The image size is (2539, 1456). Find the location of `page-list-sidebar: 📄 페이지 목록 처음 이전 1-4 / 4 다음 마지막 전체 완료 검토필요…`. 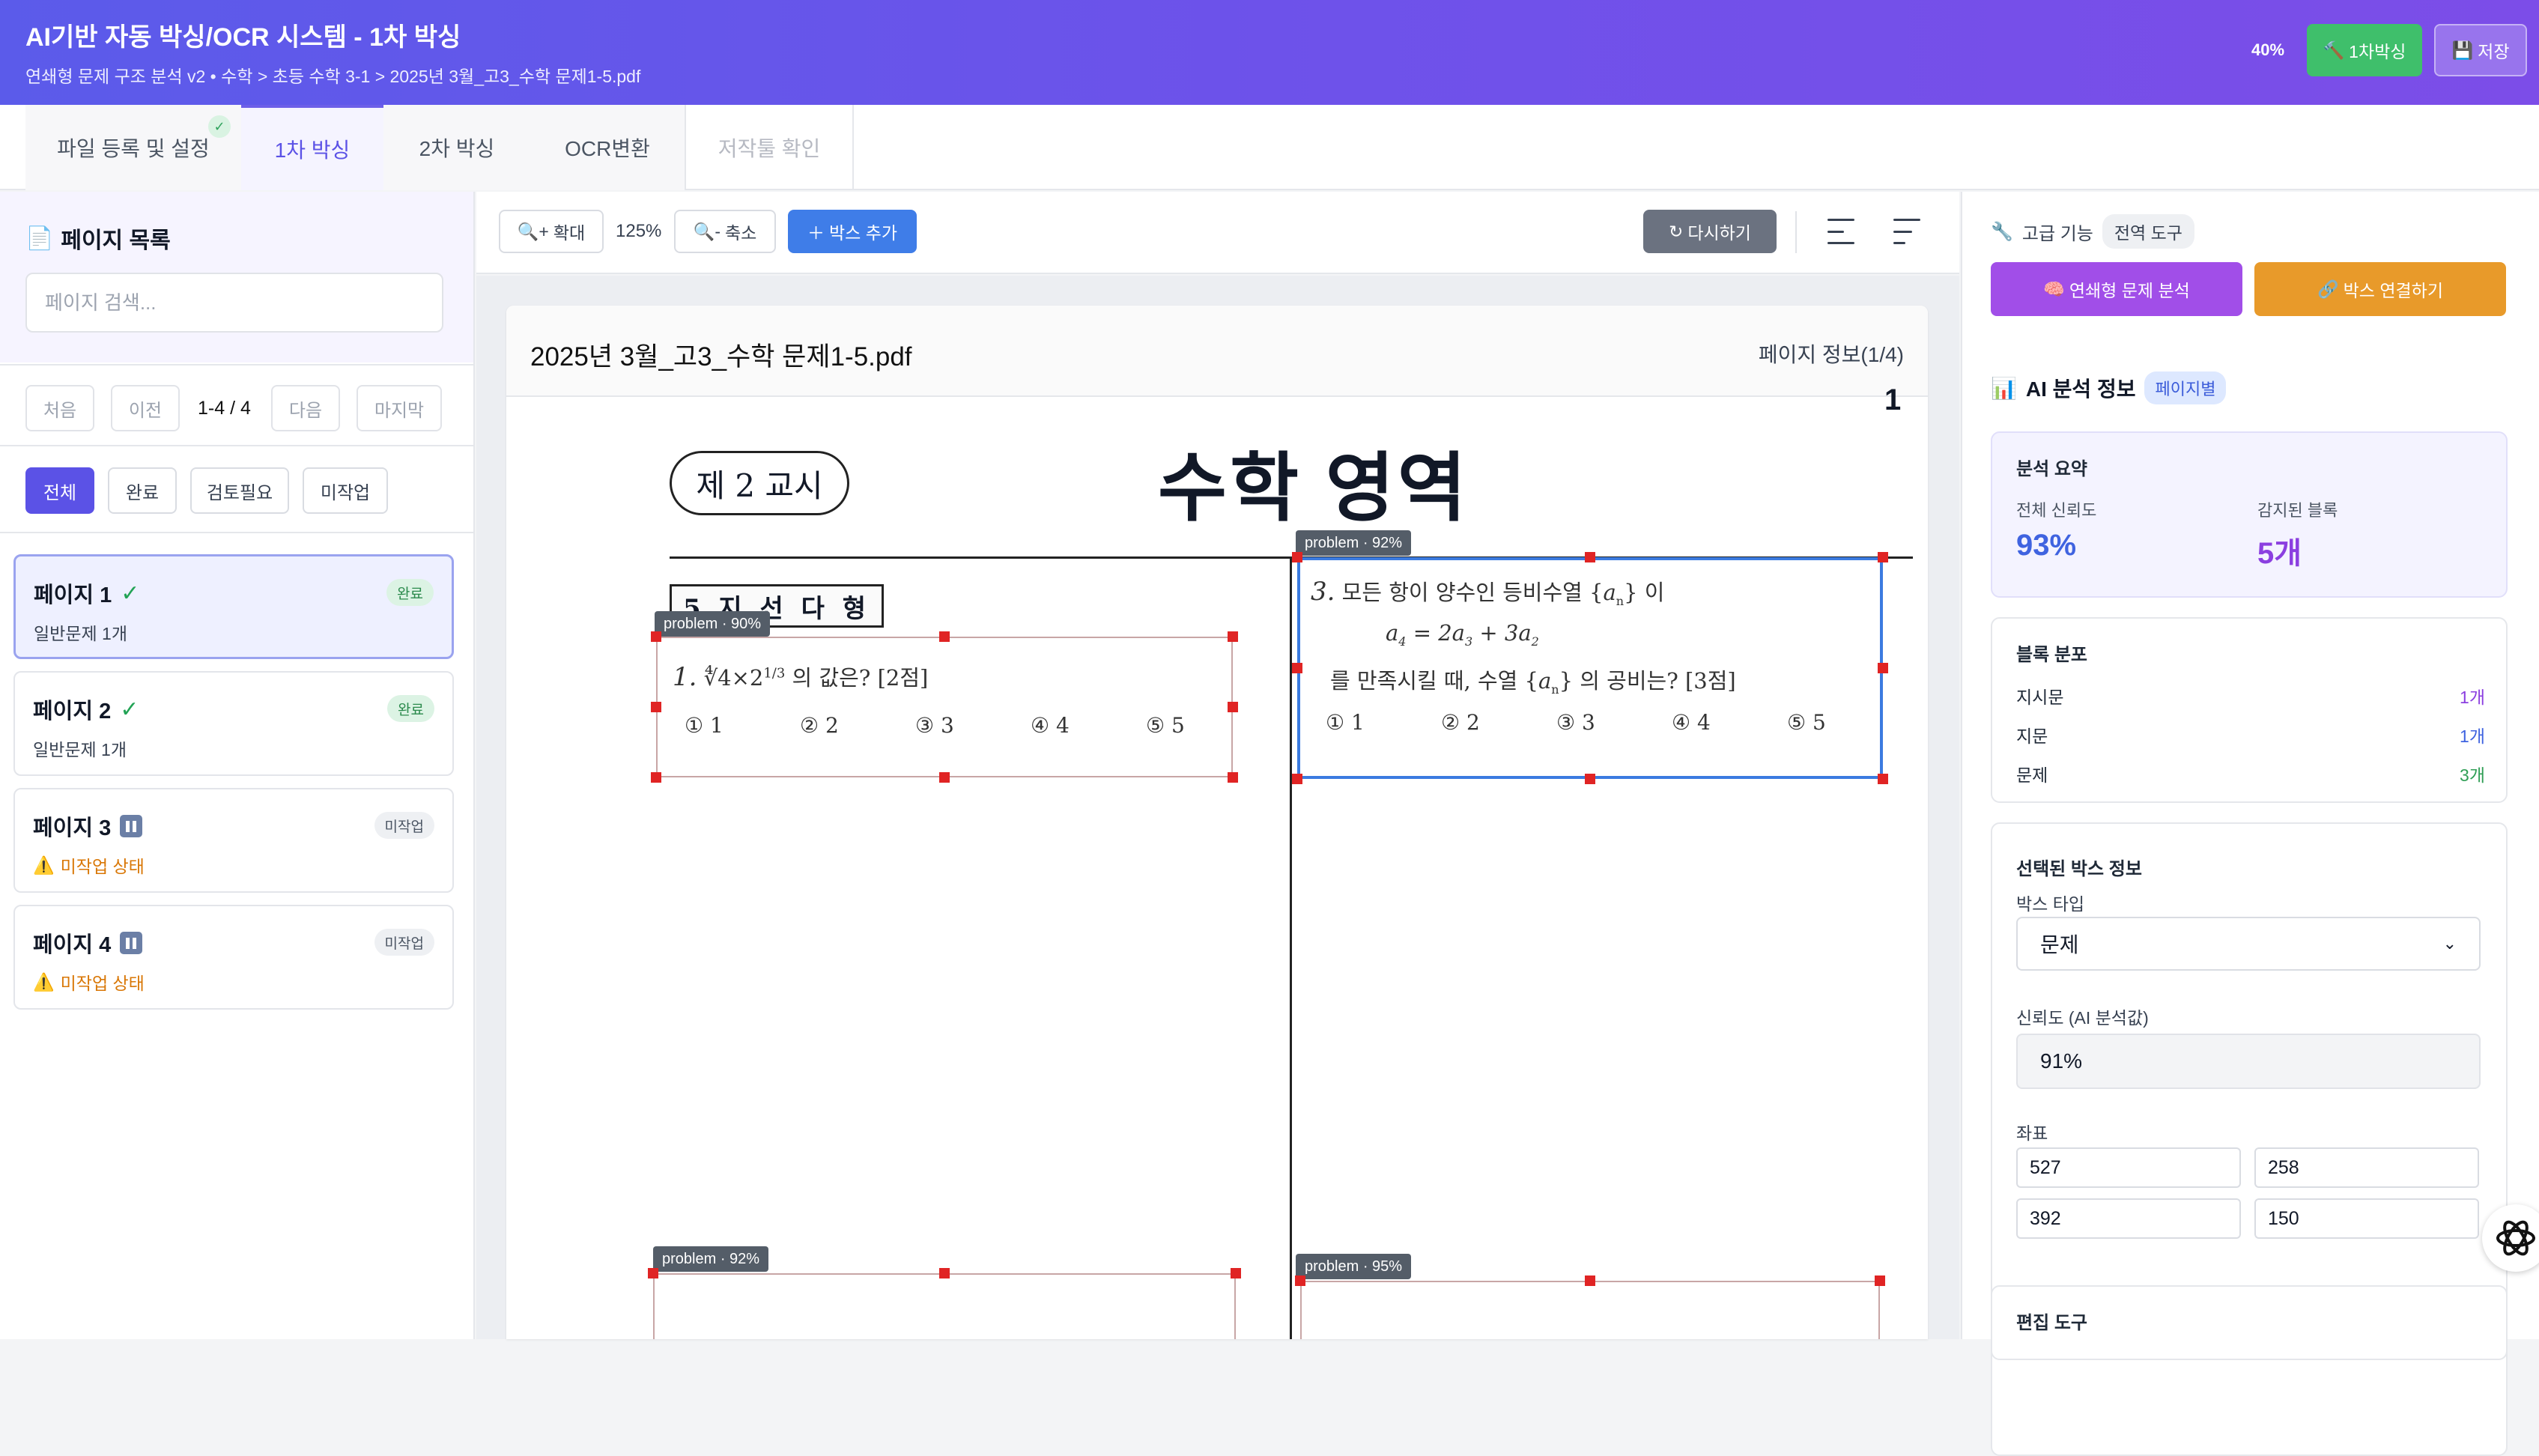

page-list-sidebar: 📄 페이지 목록 처음 이전 1-4 / 4 다음 마지막 전체 완료 검토필요… is located at coordinates (238, 765).